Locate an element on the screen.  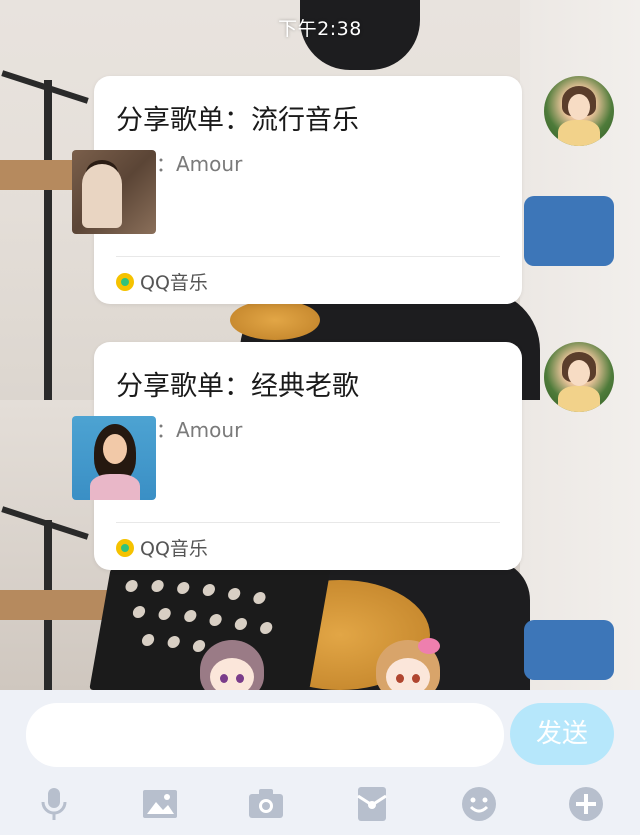
bow-decoration is located at coordinates (429, 646).